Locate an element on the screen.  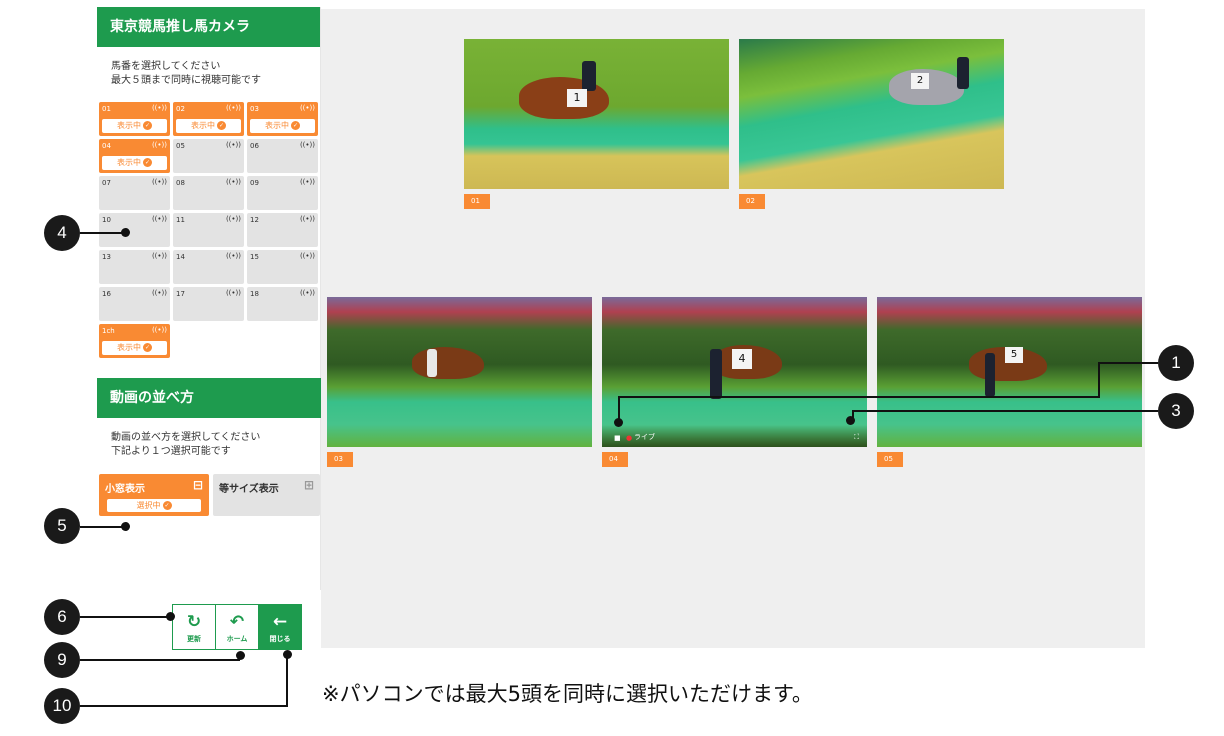
video-player-05: 5 is located at coordinates (1009, 372).